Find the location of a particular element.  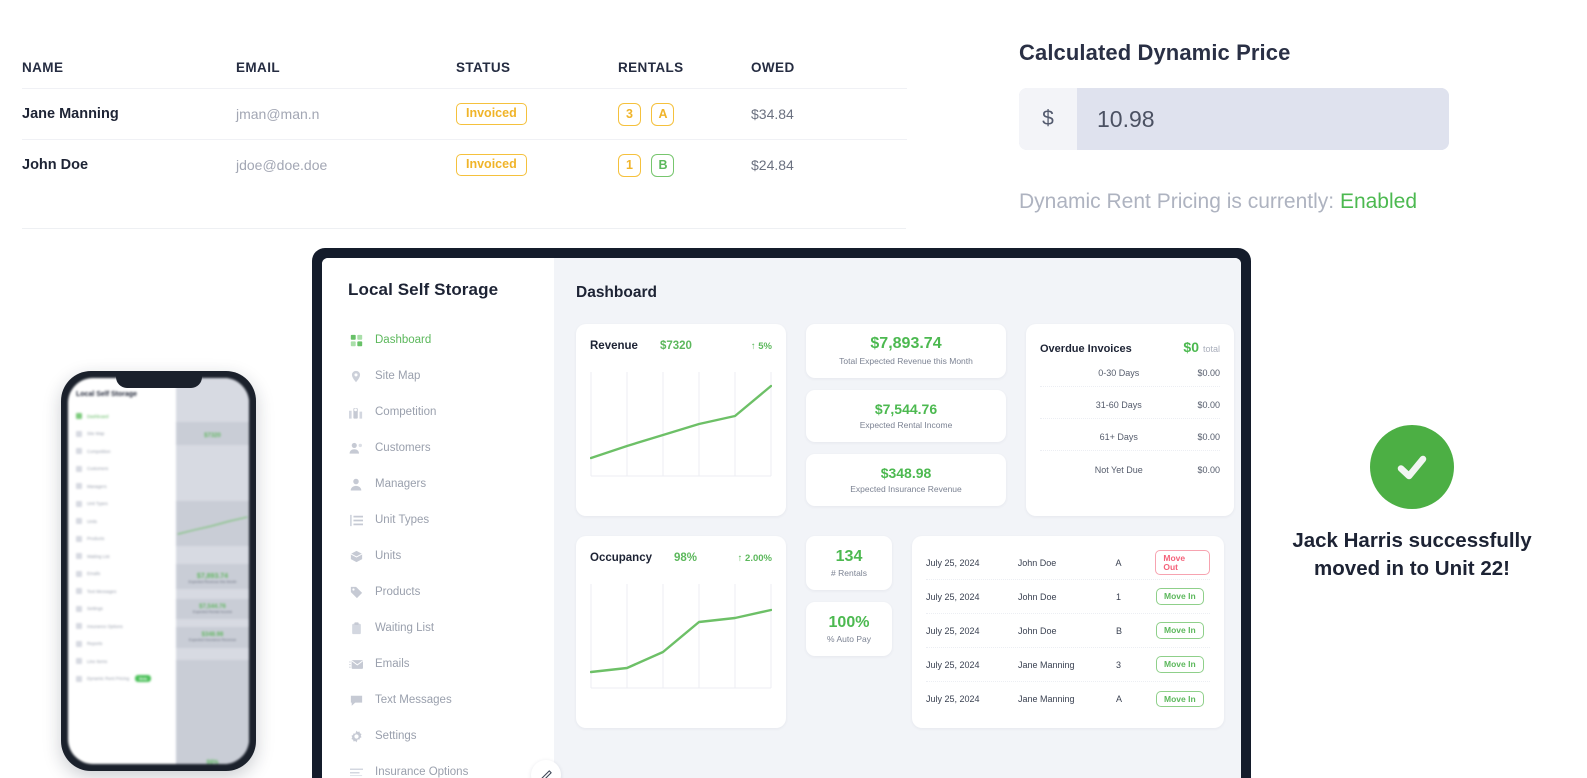

sidebar-item-unit-types: Unit Types is located at coordinates (451, 520).